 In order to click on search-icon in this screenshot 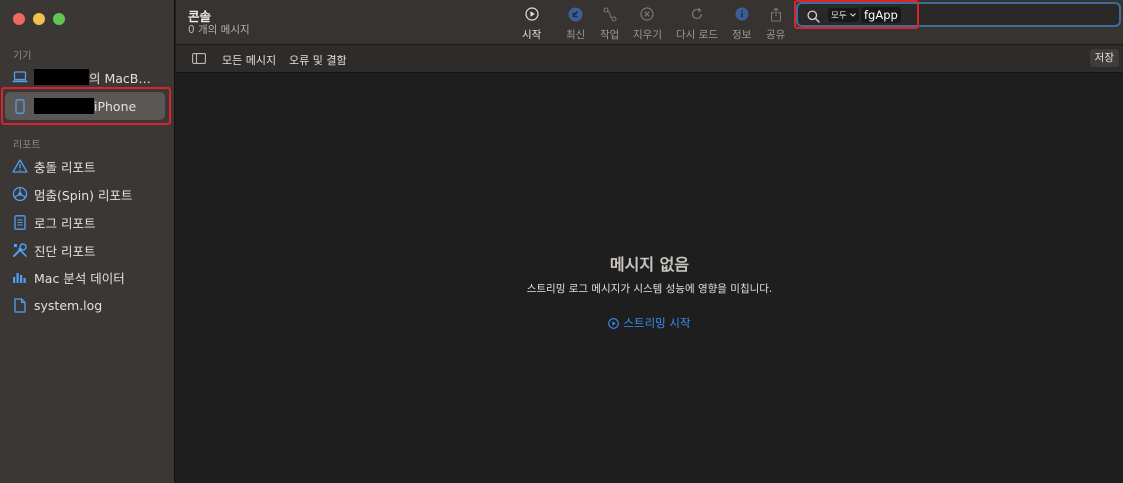, I will do `click(813, 17)`.